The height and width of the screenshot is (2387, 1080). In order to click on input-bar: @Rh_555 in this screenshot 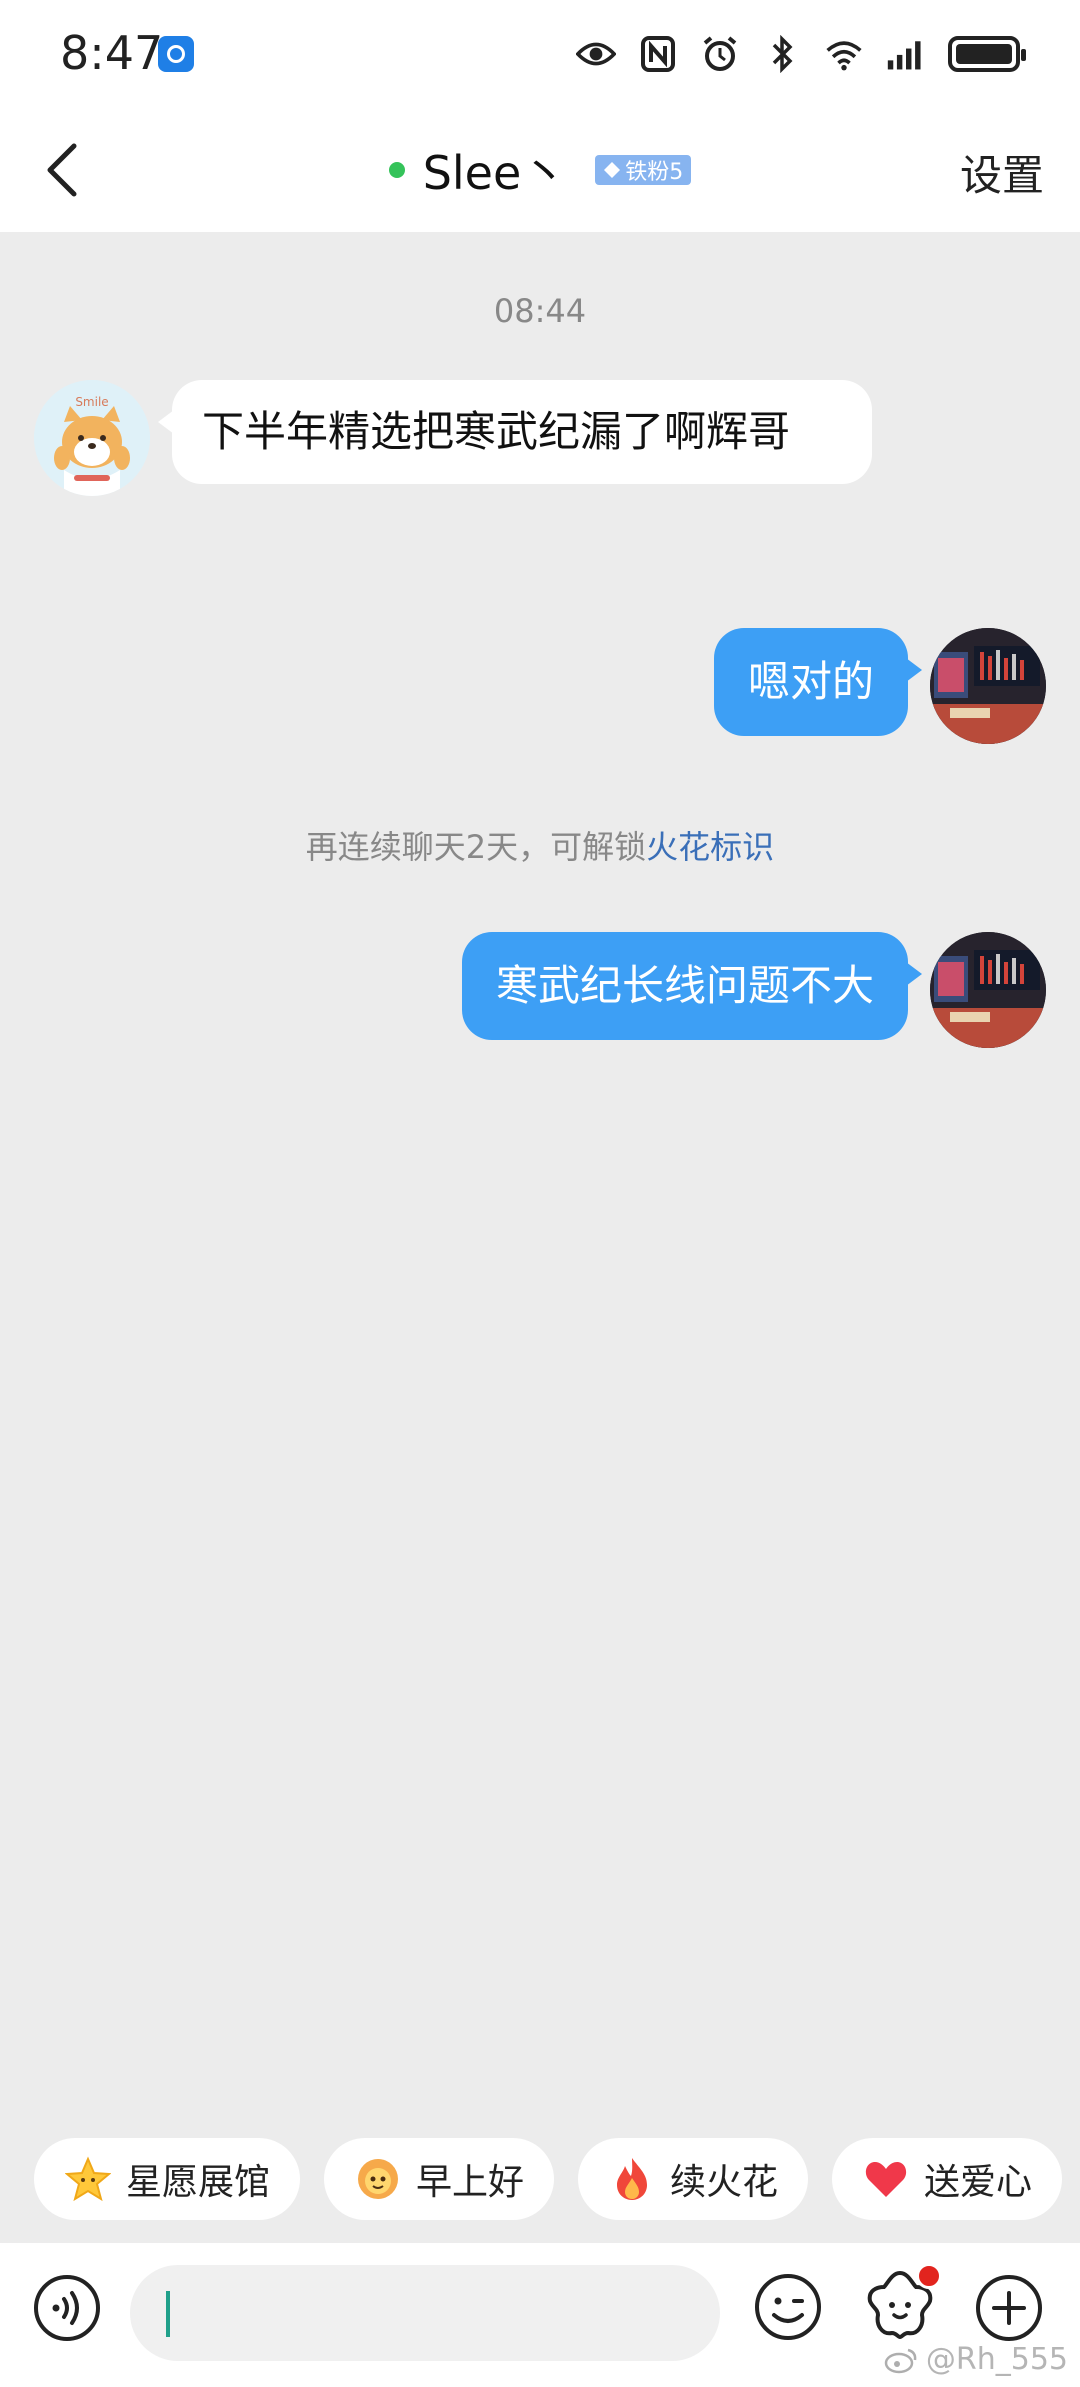, I will do `click(540, 2315)`.